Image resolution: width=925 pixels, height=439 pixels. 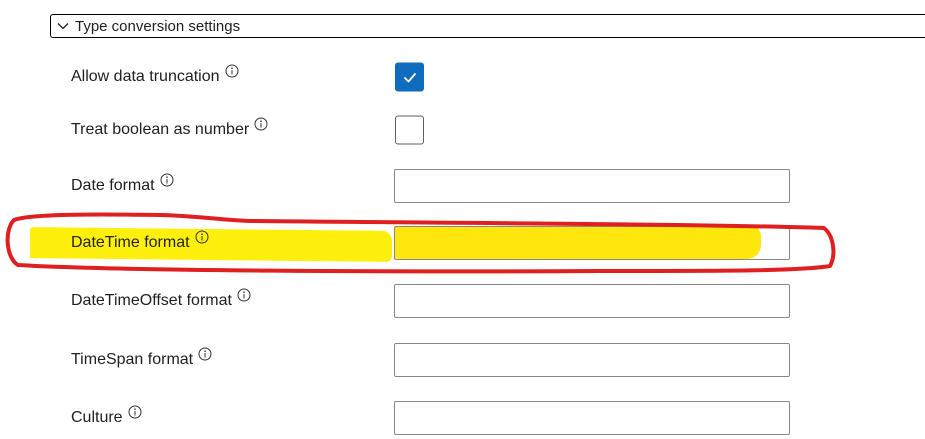 What do you see at coordinates (151, 300) in the screenshot?
I see `field-label: DateTimeOffset format` at bounding box center [151, 300].